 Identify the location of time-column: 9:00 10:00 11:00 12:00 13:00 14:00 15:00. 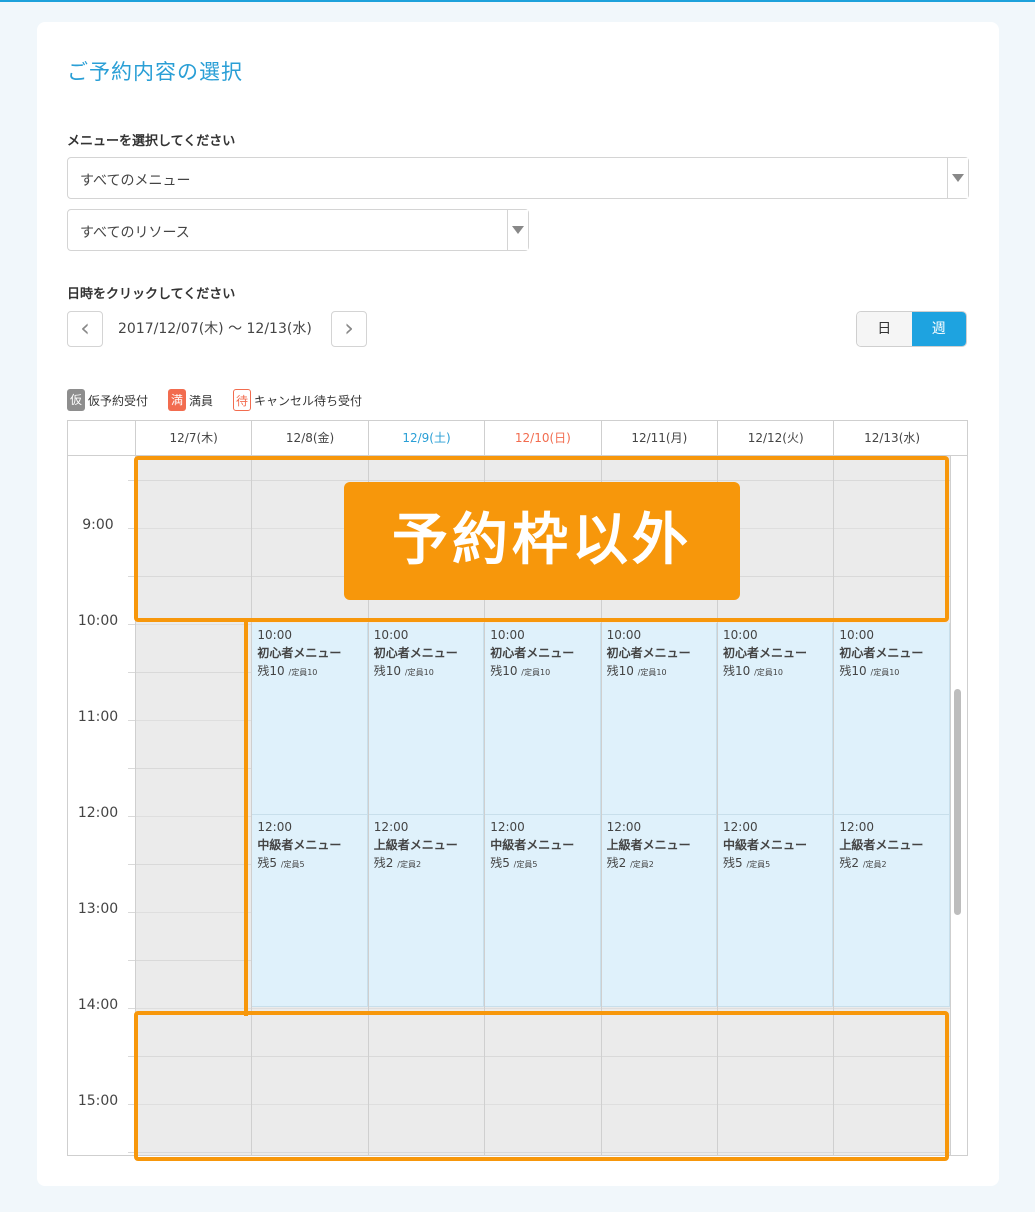
(101, 805).